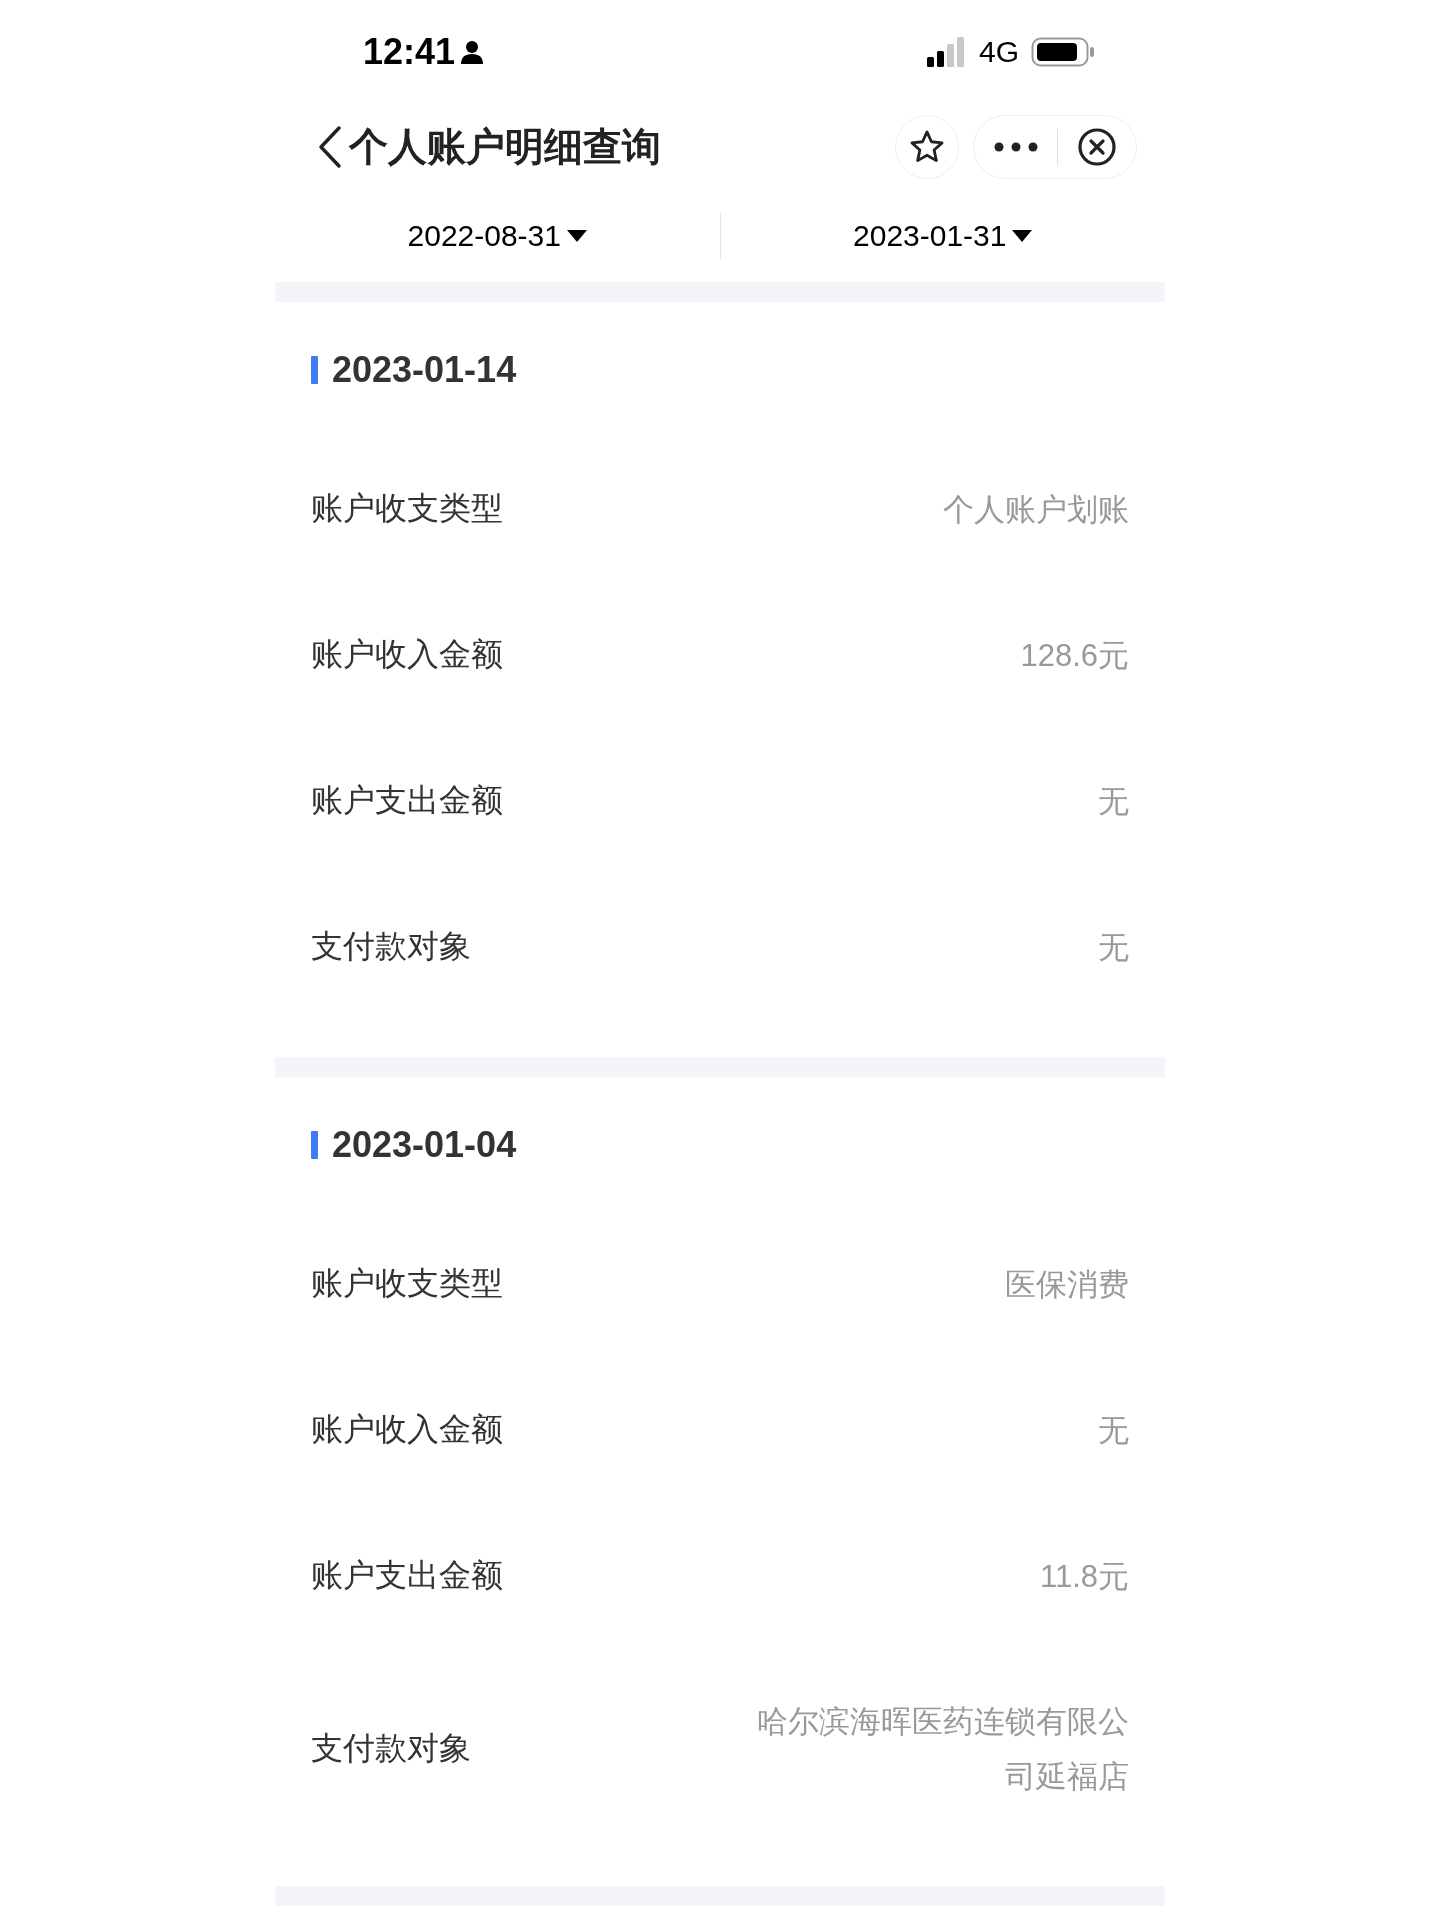  Describe the element at coordinates (1015, 147) in the screenshot. I see `more-icon` at that location.